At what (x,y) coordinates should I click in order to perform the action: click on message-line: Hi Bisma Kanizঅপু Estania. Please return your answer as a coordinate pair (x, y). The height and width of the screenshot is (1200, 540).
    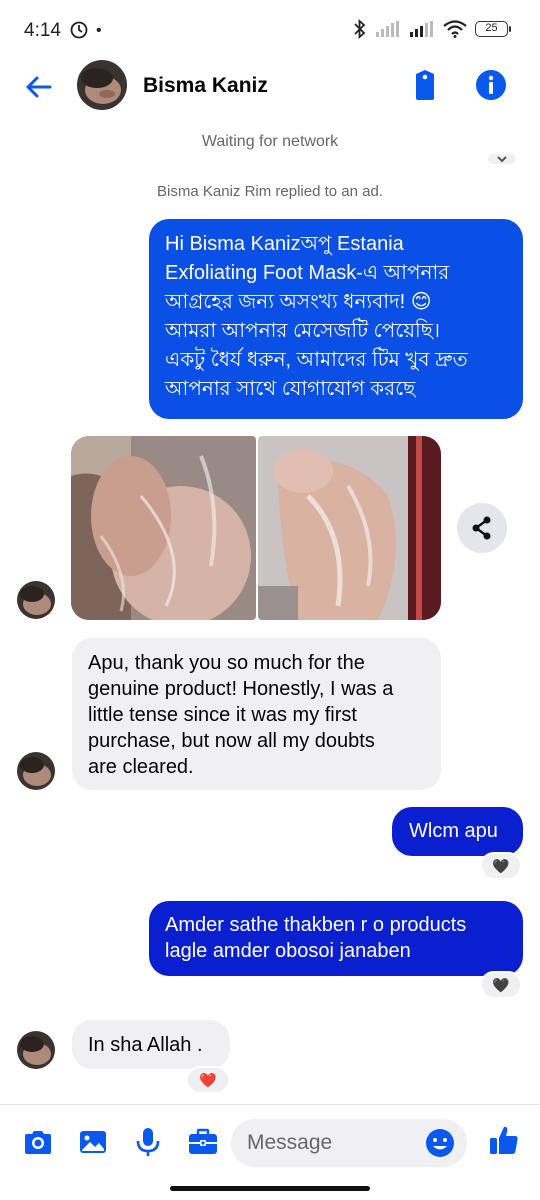
    Looking at the image, I should click on (284, 244).